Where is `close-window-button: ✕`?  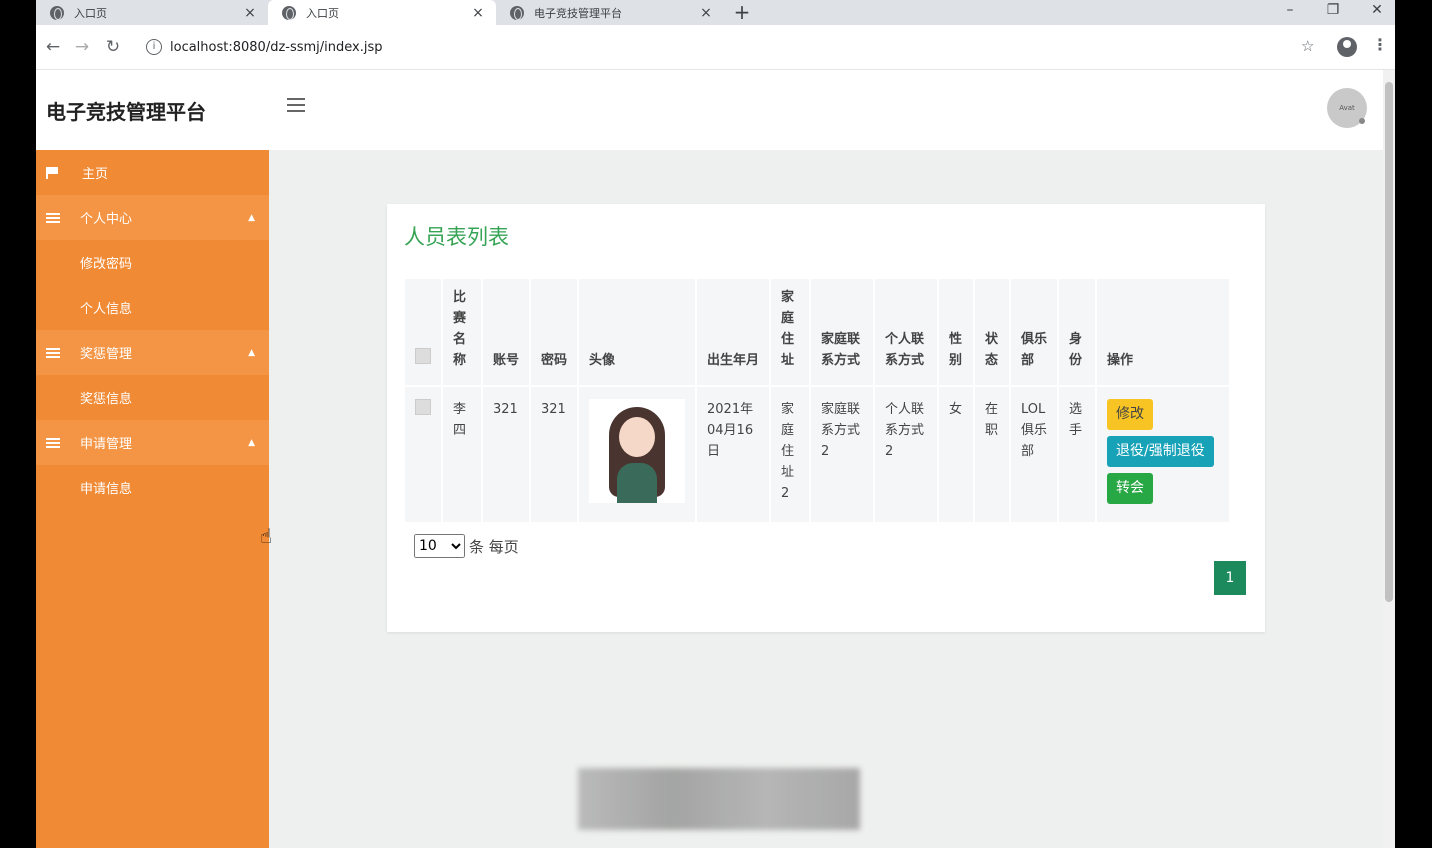
close-window-button: ✕ is located at coordinates (1377, 11).